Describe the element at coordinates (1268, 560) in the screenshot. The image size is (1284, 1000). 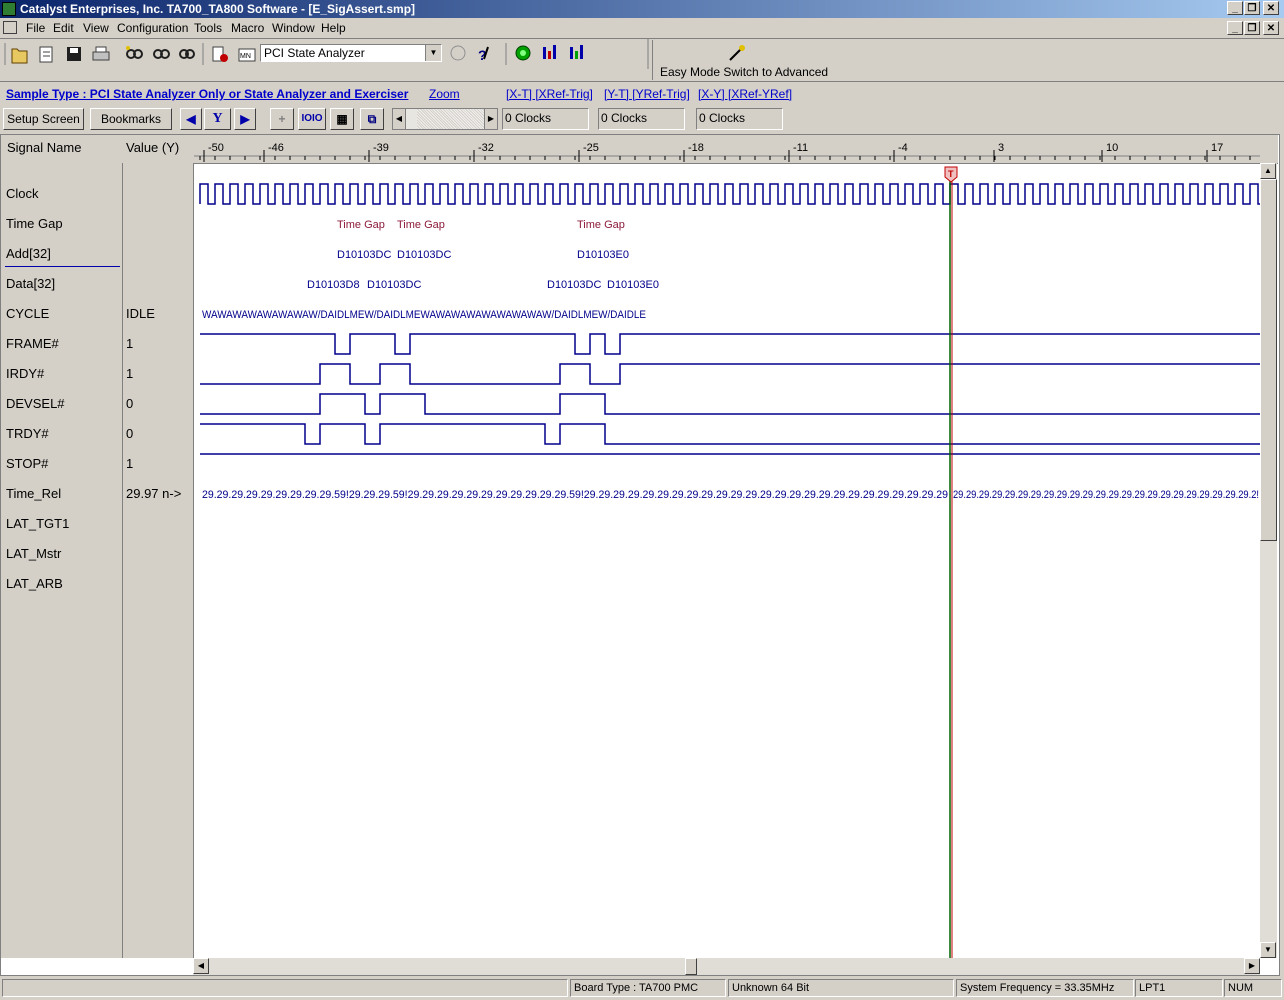
I see `vertical-scrollbar: ▲ ▼` at that location.